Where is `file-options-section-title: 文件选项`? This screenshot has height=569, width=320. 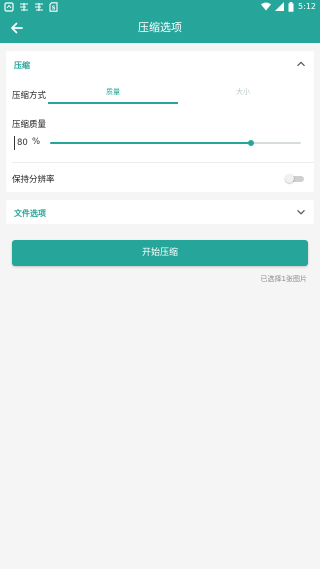 file-options-section-title: 文件选项 is located at coordinates (30, 213).